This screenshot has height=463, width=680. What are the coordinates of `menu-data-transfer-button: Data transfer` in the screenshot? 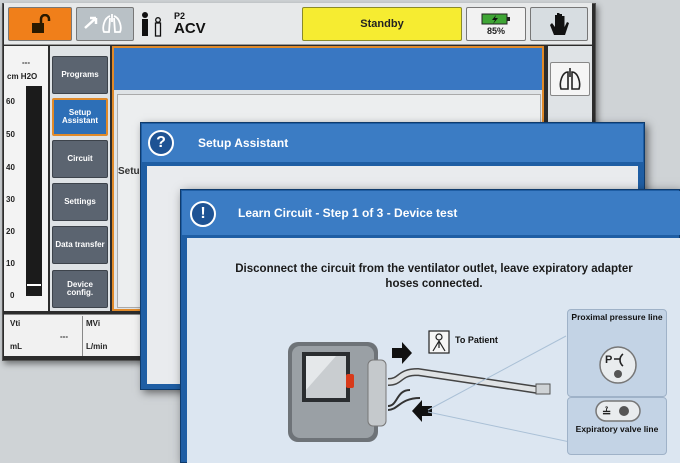 It's located at (80, 245).